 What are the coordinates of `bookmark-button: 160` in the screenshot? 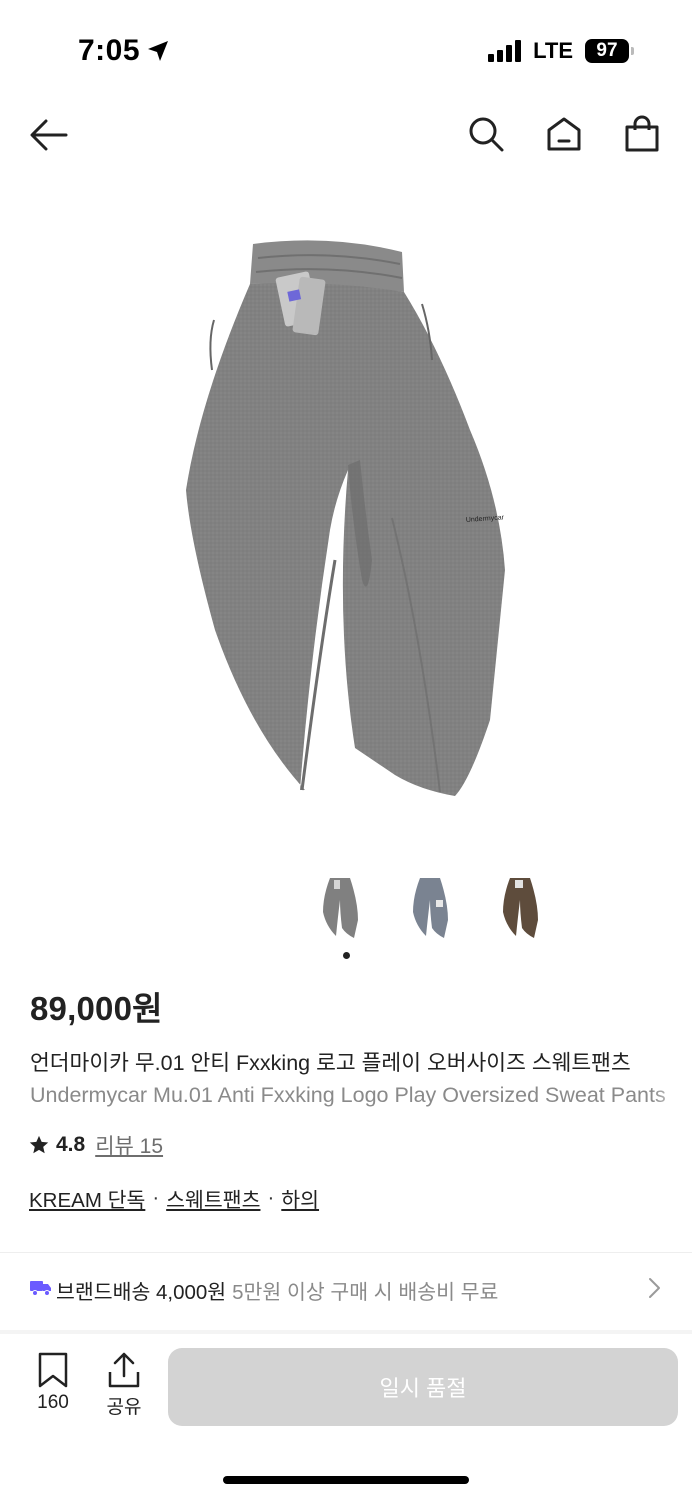 It's located at (53, 1383).